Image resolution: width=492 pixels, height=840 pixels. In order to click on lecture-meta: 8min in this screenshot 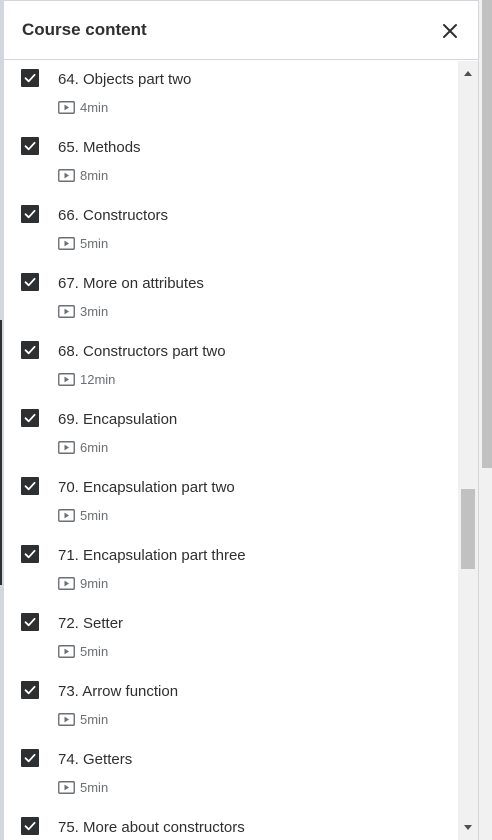, I will do `click(83, 175)`.